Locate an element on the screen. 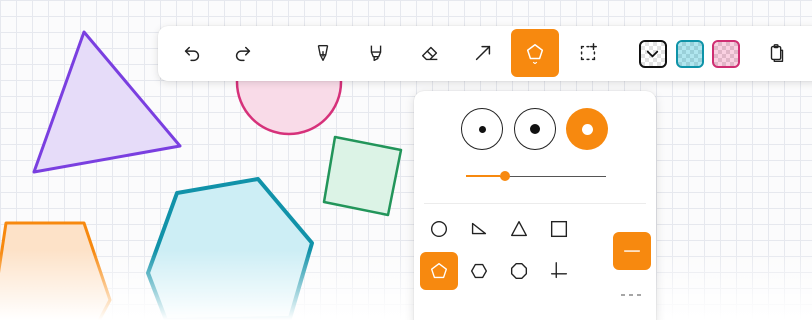 This screenshot has height=320, width=812. shape-pentagon-button is located at coordinates (439, 271).